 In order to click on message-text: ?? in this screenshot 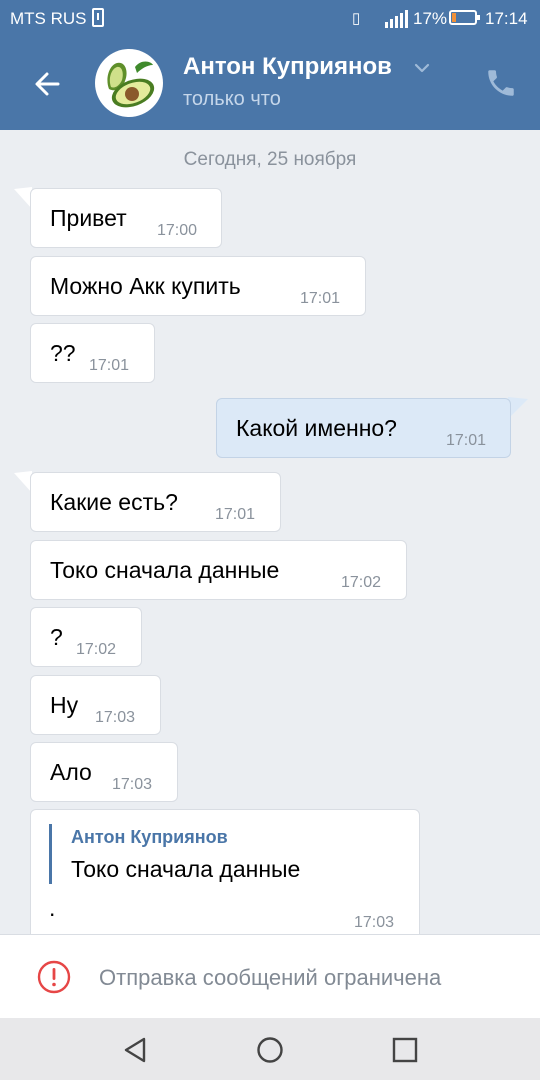, I will do `click(63, 353)`.